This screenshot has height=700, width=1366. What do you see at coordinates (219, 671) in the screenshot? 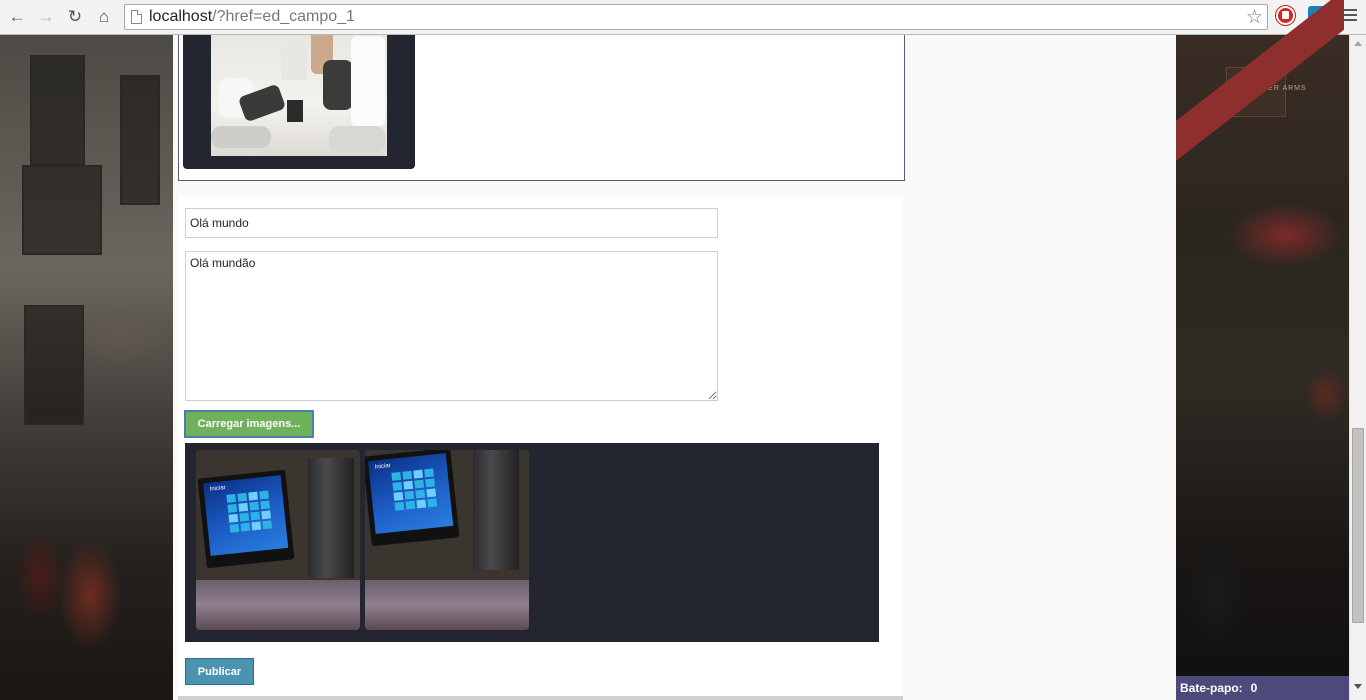
I see `publish-button: Publicar` at bounding box center [219, 671].